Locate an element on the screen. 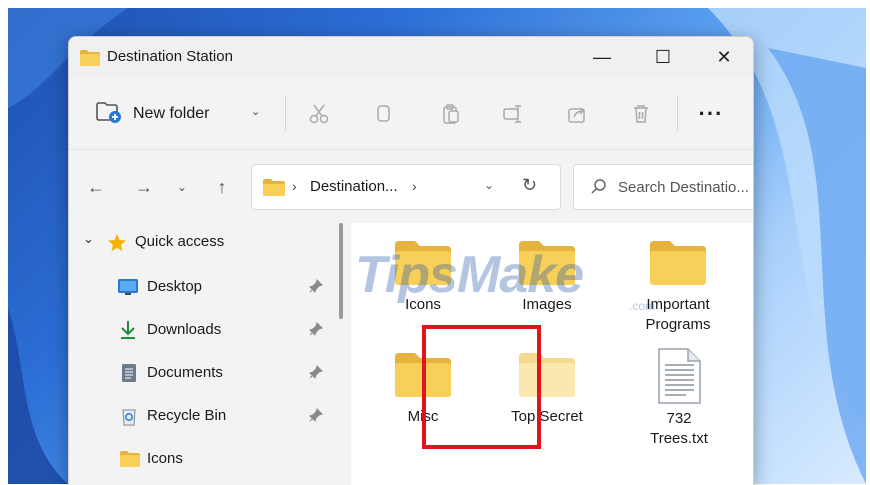 This screenshot has height=485, width=870. minimize-icon: — is located at coordinates (602, 56).